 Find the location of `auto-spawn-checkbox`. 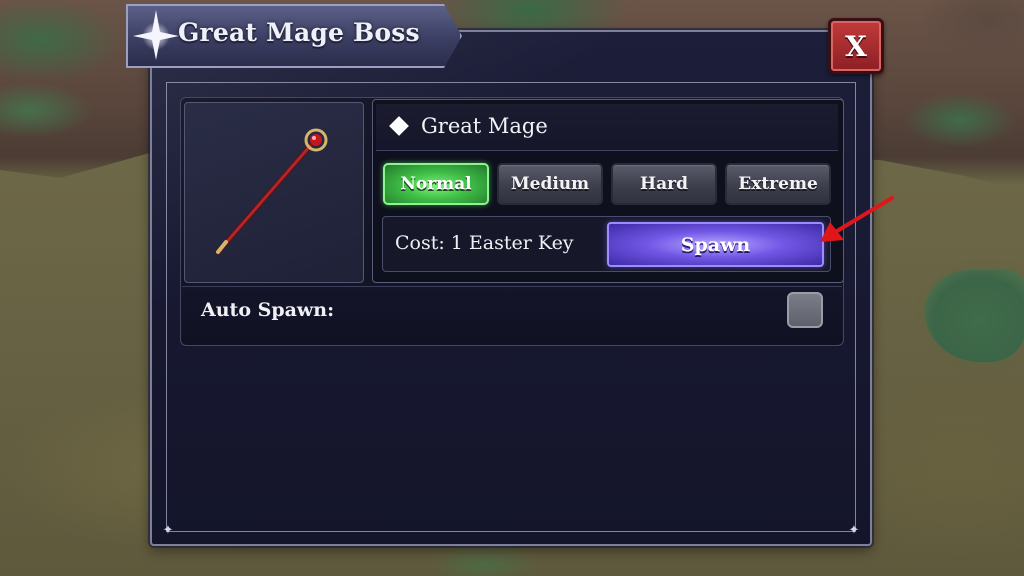

auto-spawn-checkbox is located at coordinates (805, 310).